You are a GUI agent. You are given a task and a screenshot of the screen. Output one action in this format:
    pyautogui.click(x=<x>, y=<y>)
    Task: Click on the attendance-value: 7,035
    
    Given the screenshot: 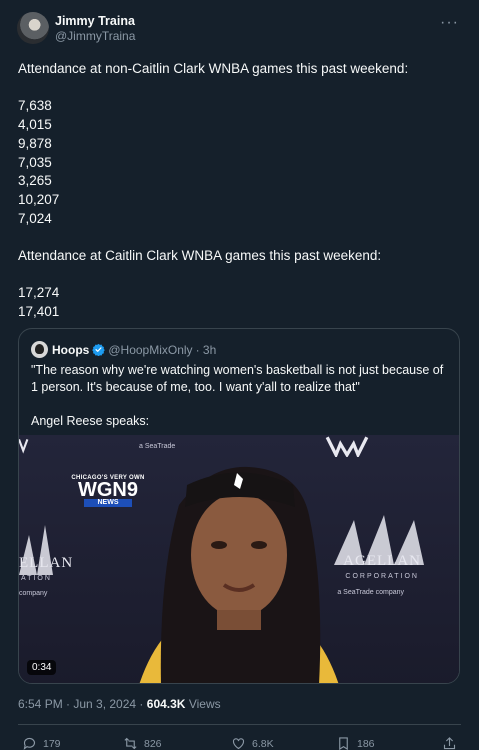 What is the action you would take?
    pyautogui.click(x=35, y=162)
    